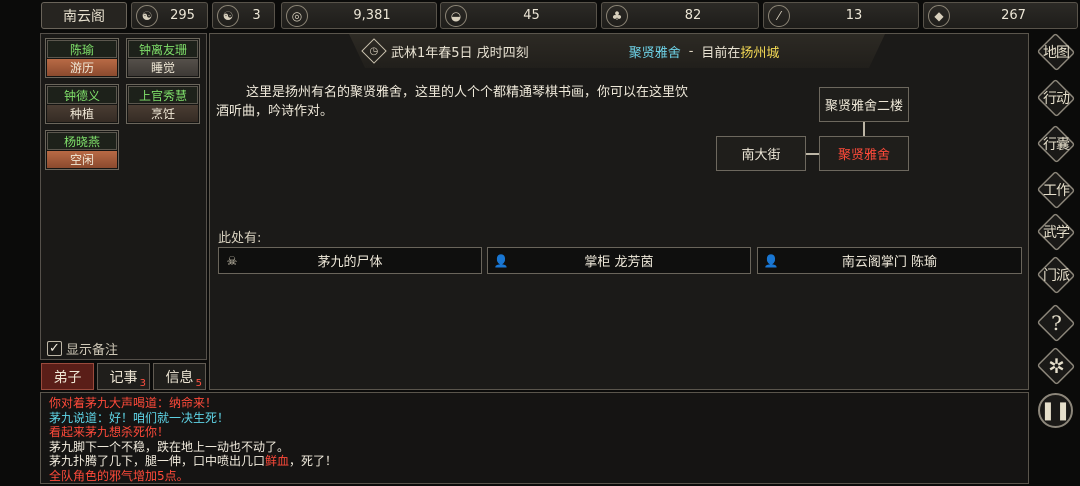 The image size is (1080, 486). I want to click on pause-icon: ❚❚, so click(1055, 410).